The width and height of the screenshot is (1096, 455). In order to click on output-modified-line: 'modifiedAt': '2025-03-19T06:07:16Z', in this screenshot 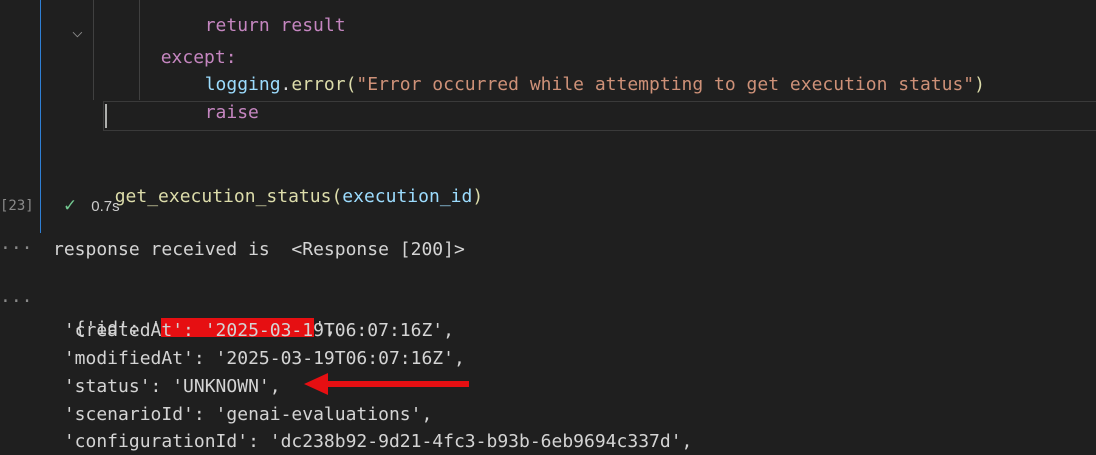, I will do `click(259, 358)`.